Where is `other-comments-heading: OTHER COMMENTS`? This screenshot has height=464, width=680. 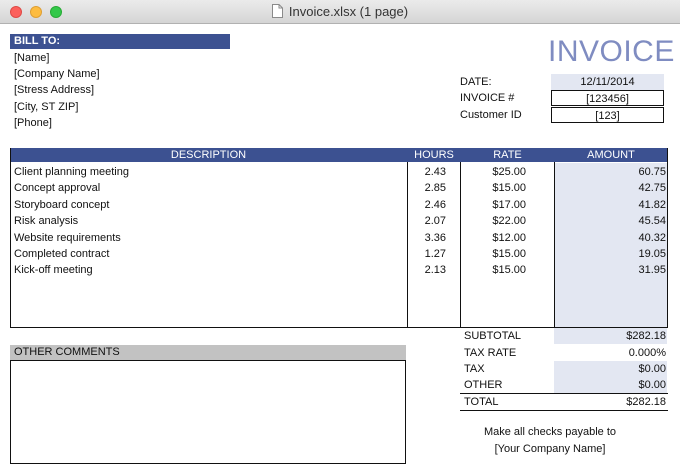
other-comments-heading: OTHER COMMENTS is located at coordinates (208, 352).